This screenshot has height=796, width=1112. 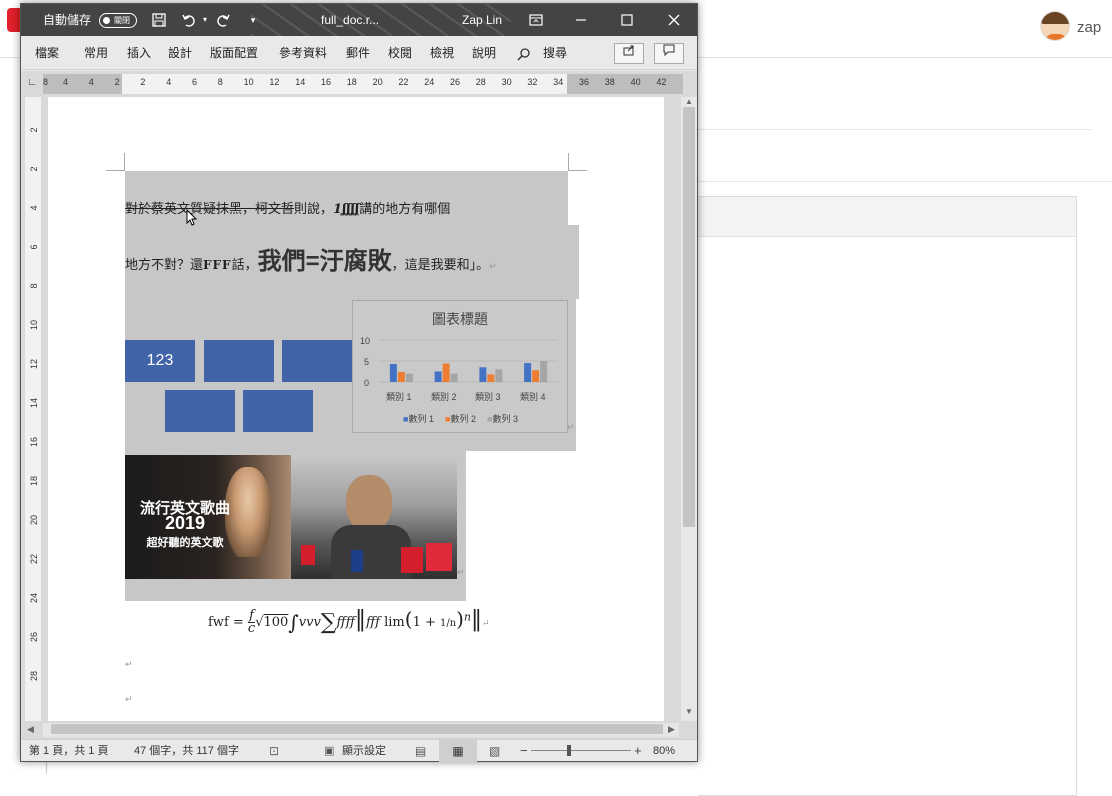 What do you see at coordinates (139, 53) in the screenshot?
I see `tab-insert: 插入` at bounding box center [139, 53].